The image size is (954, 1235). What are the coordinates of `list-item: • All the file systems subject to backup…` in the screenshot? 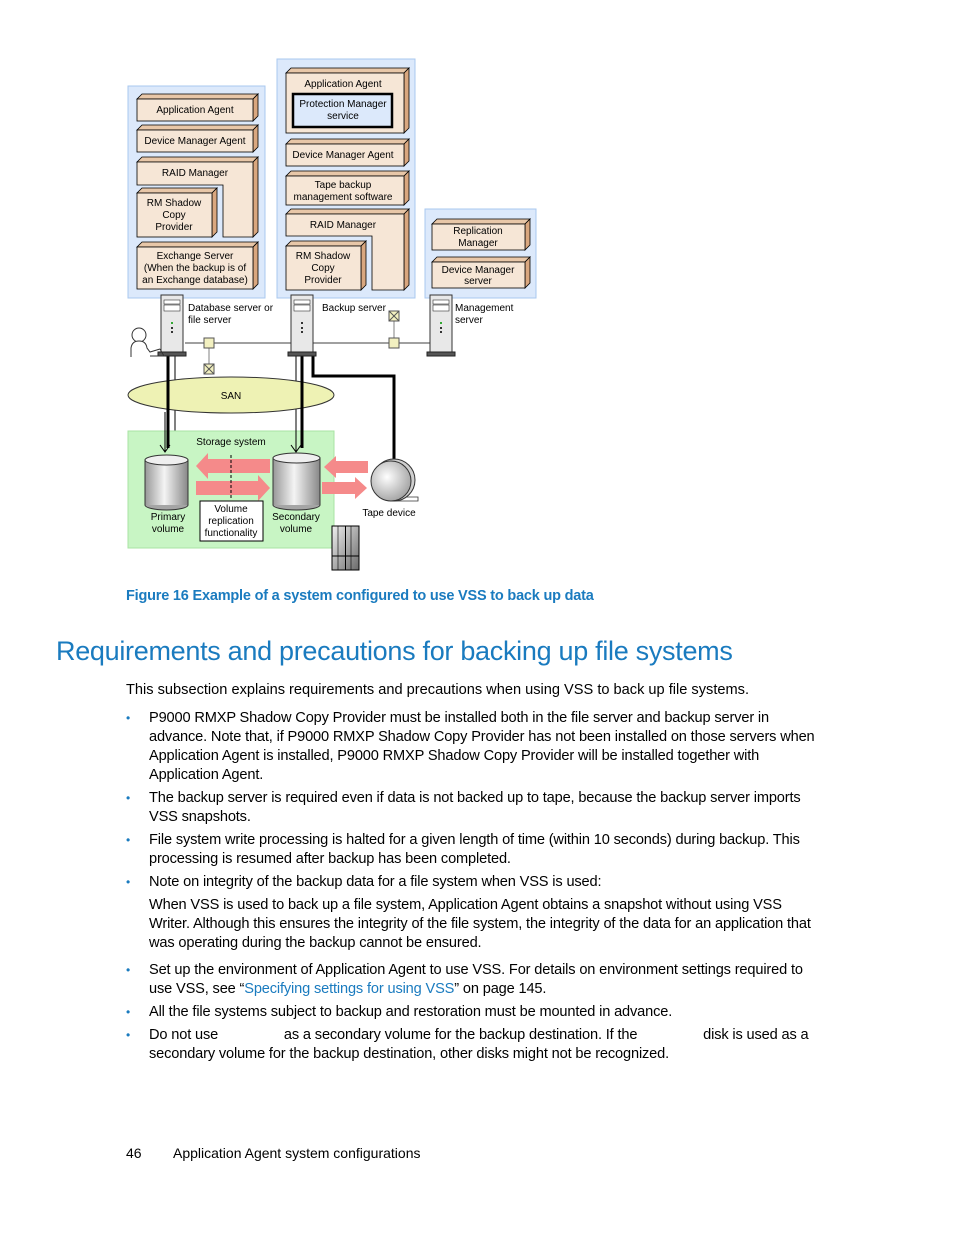 It's located at (399, 1012).